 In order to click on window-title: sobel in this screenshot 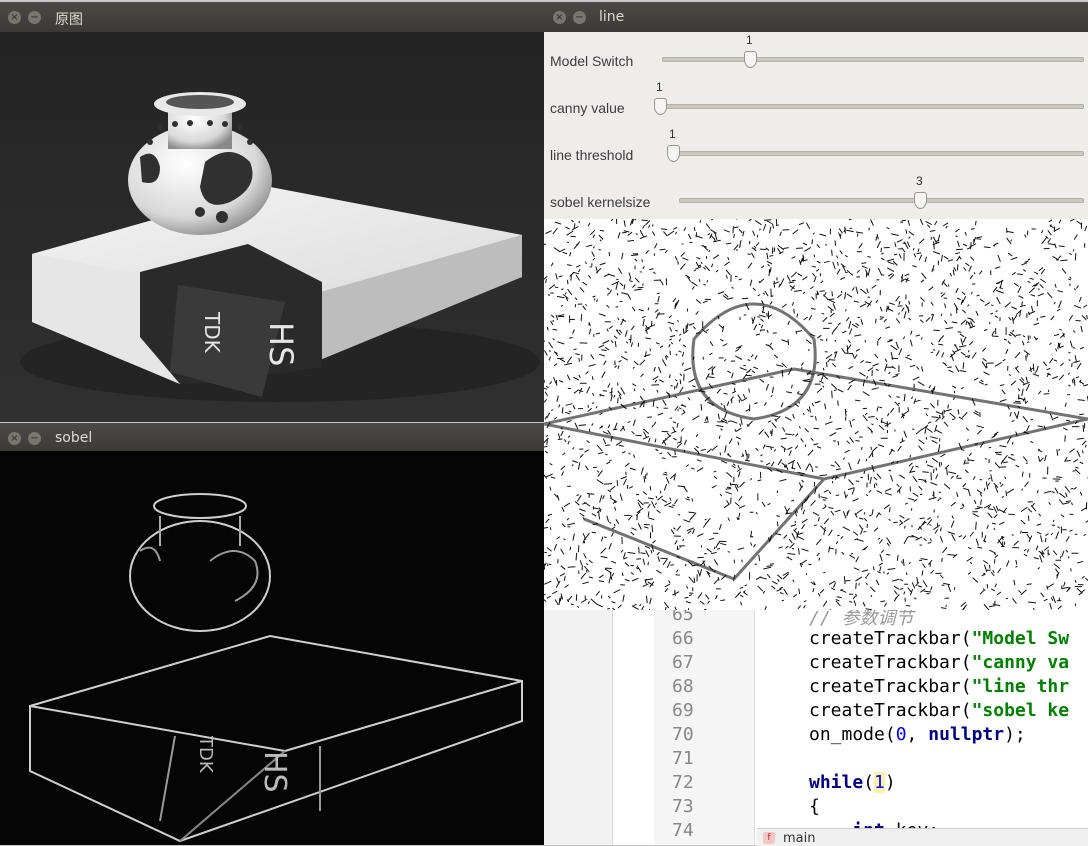, I will do `click(74, 438)`.